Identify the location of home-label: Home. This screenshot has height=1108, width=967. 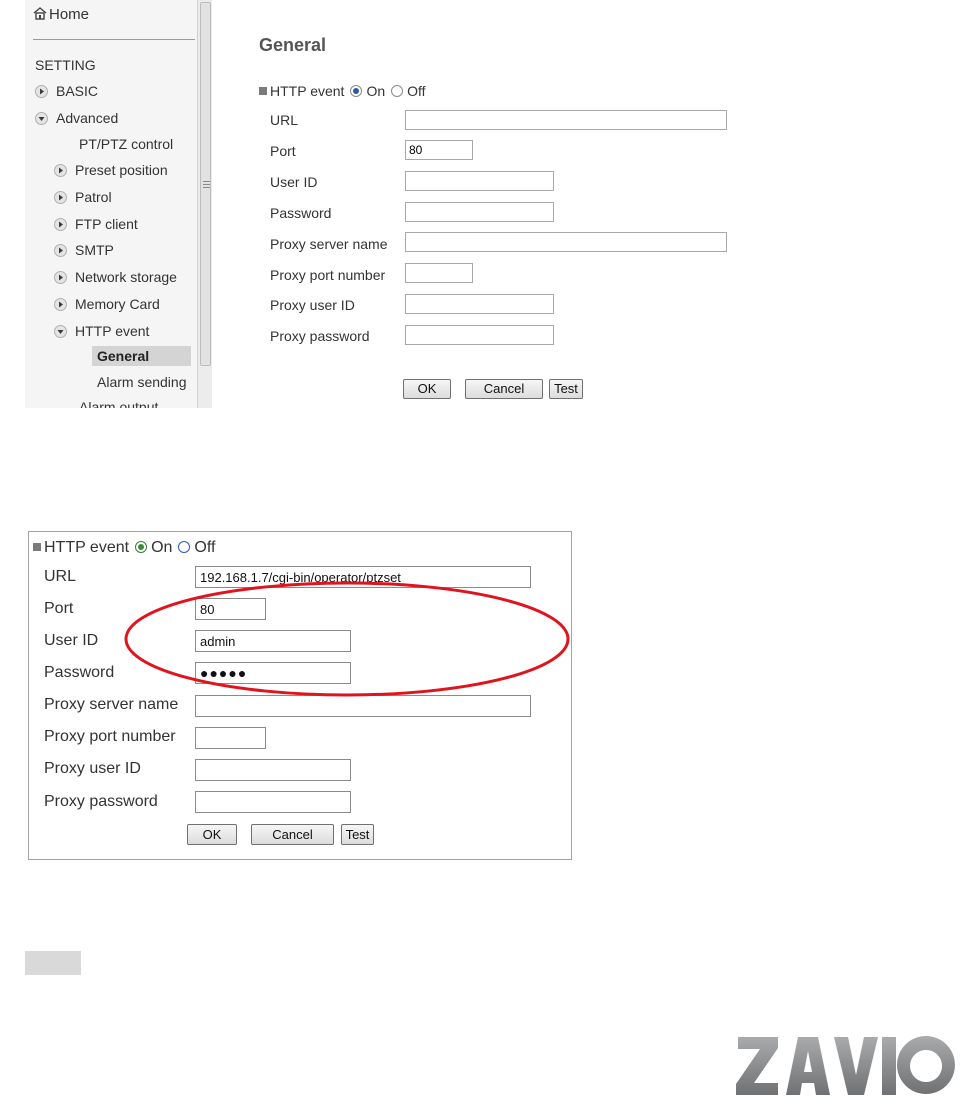
(69, 14).